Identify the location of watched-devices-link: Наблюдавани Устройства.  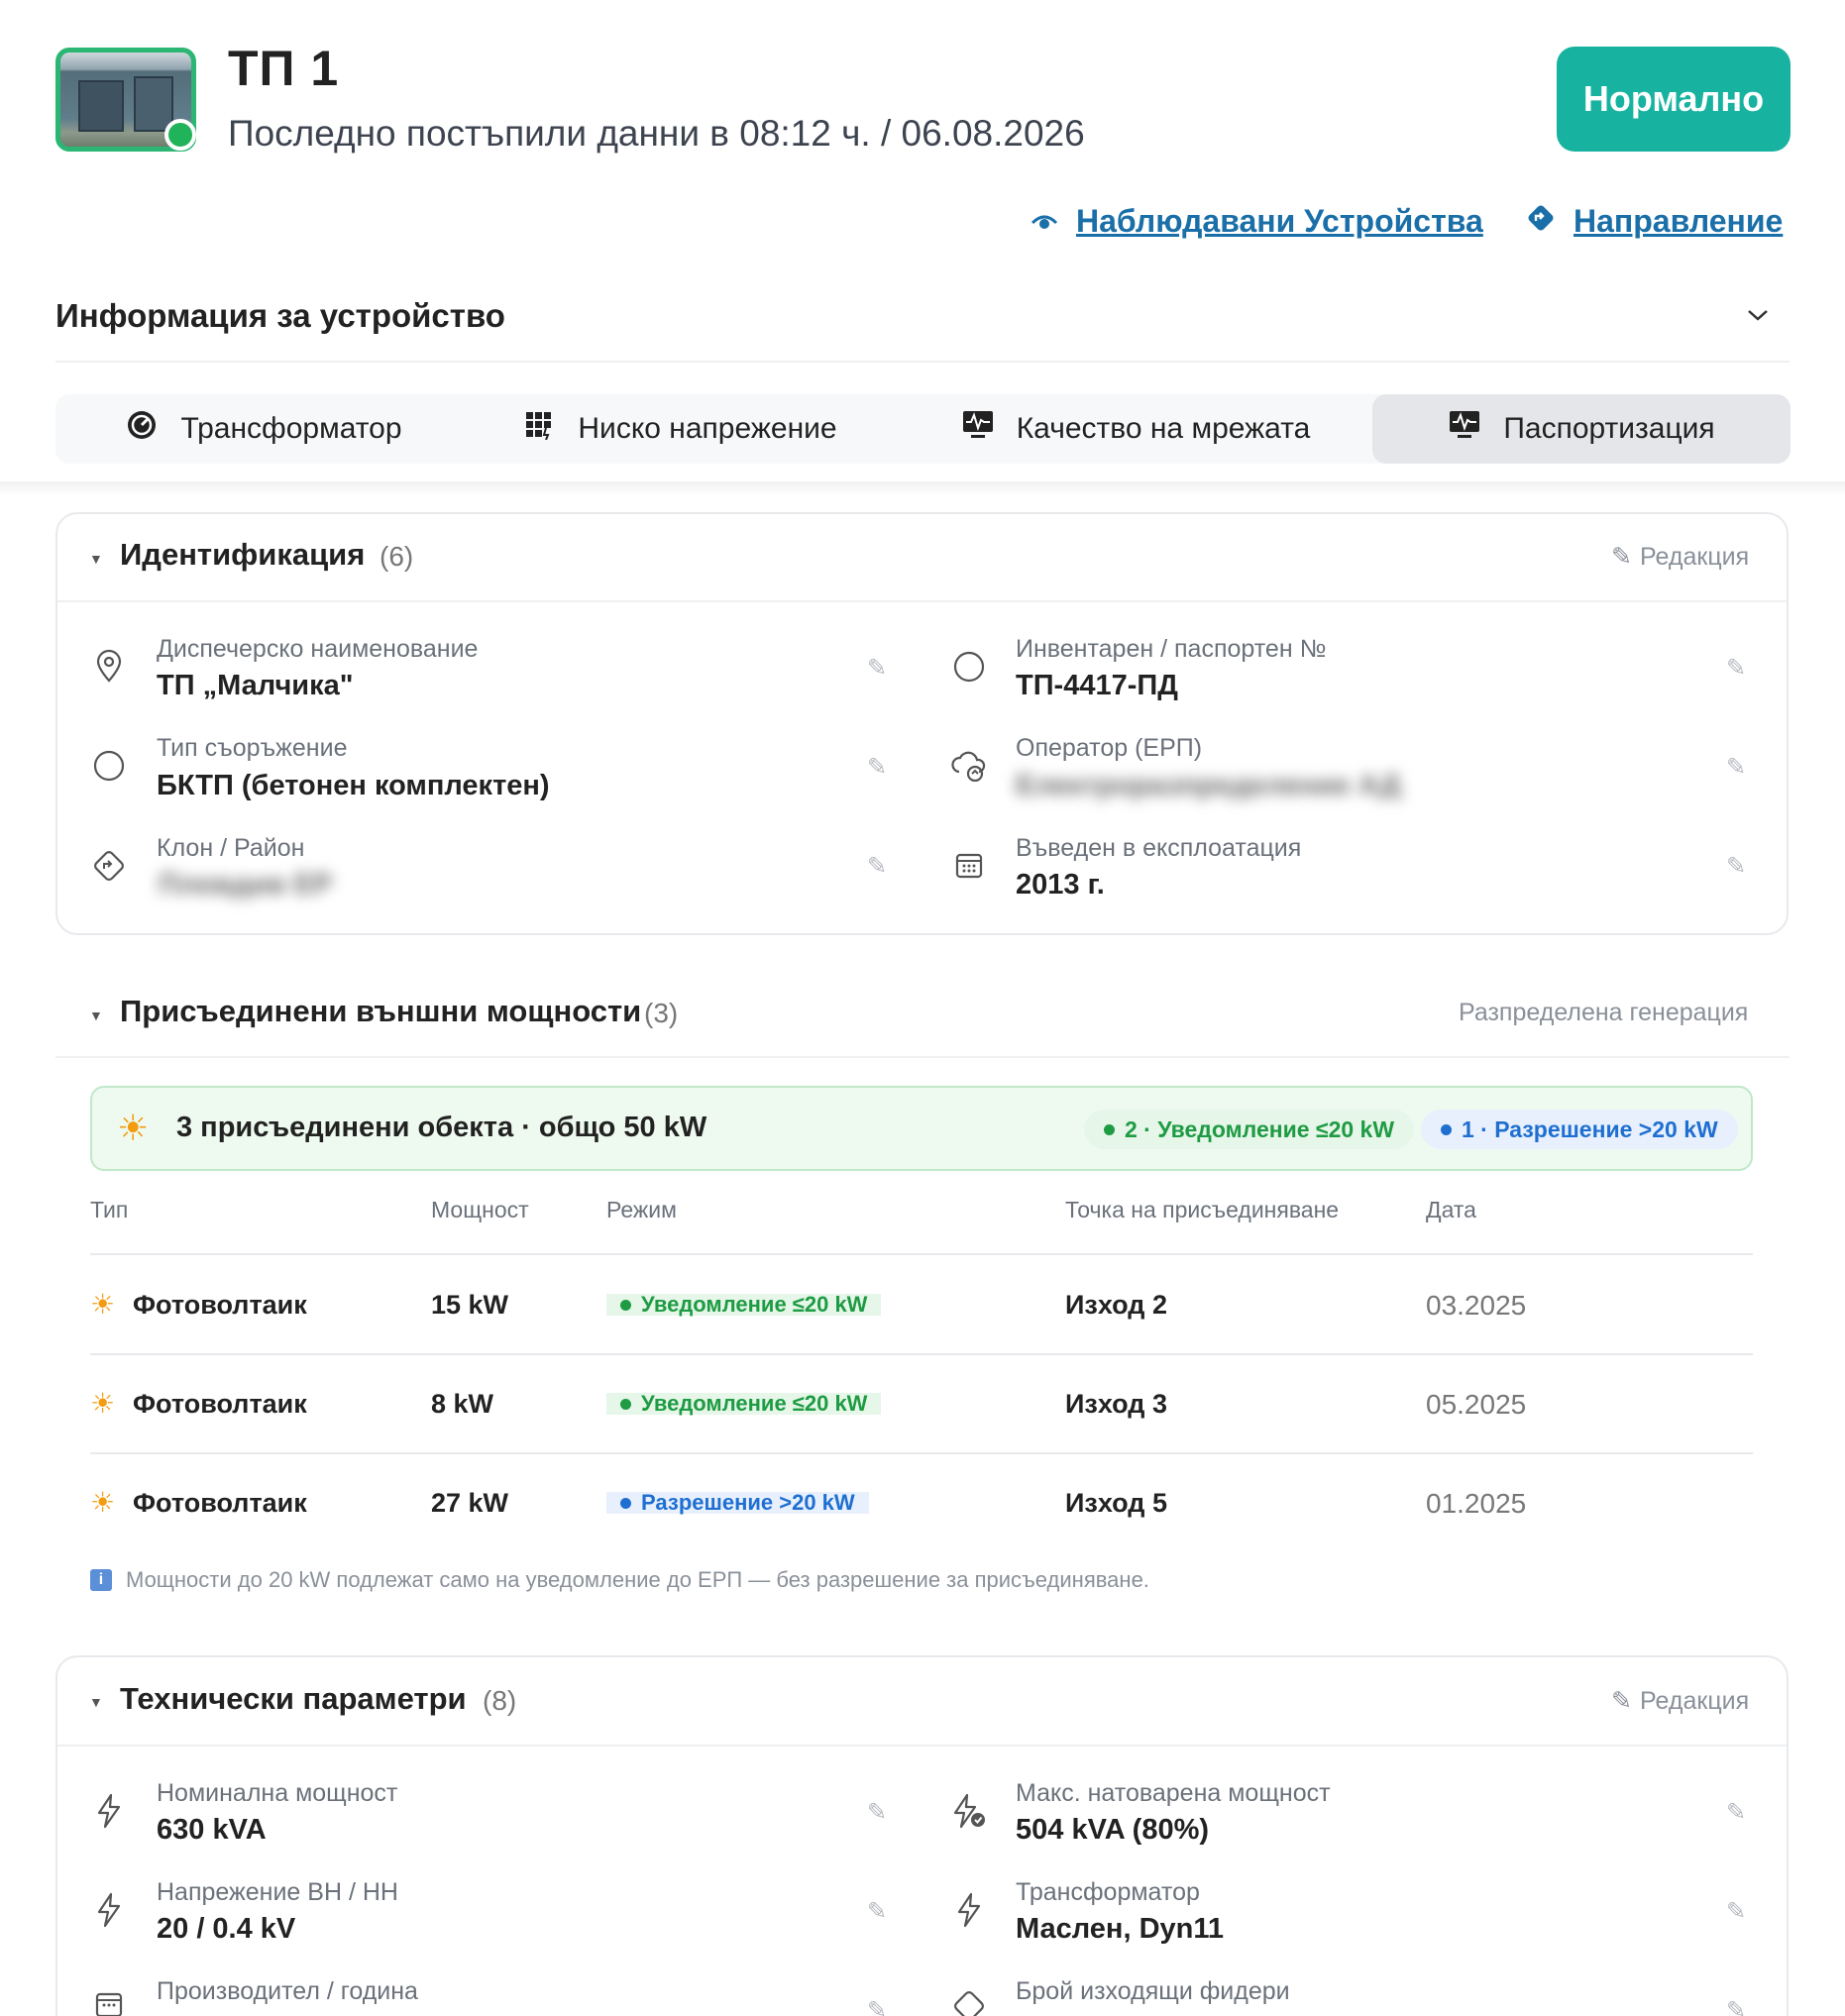
(1257, 222).